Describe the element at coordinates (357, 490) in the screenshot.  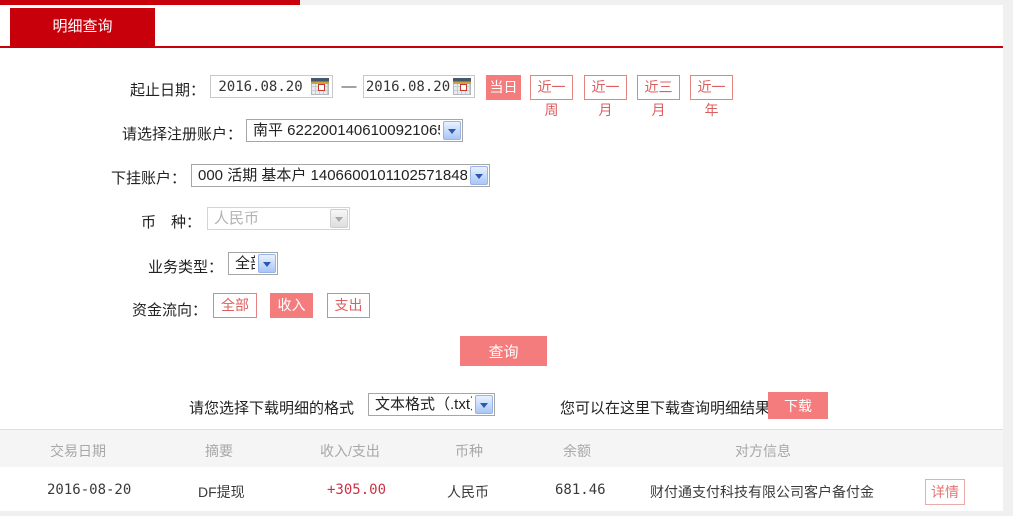
I see `cell-income-amount: +305.00` at that location.